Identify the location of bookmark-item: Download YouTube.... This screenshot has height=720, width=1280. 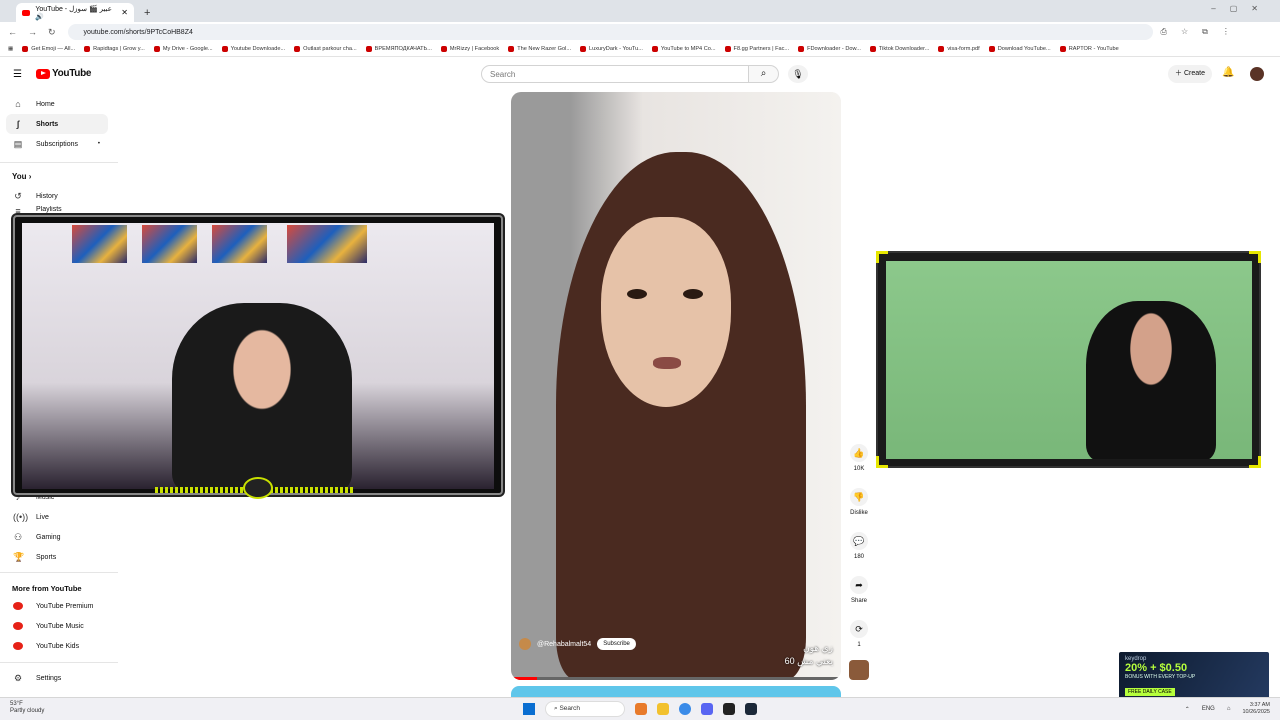
(1019, 49).